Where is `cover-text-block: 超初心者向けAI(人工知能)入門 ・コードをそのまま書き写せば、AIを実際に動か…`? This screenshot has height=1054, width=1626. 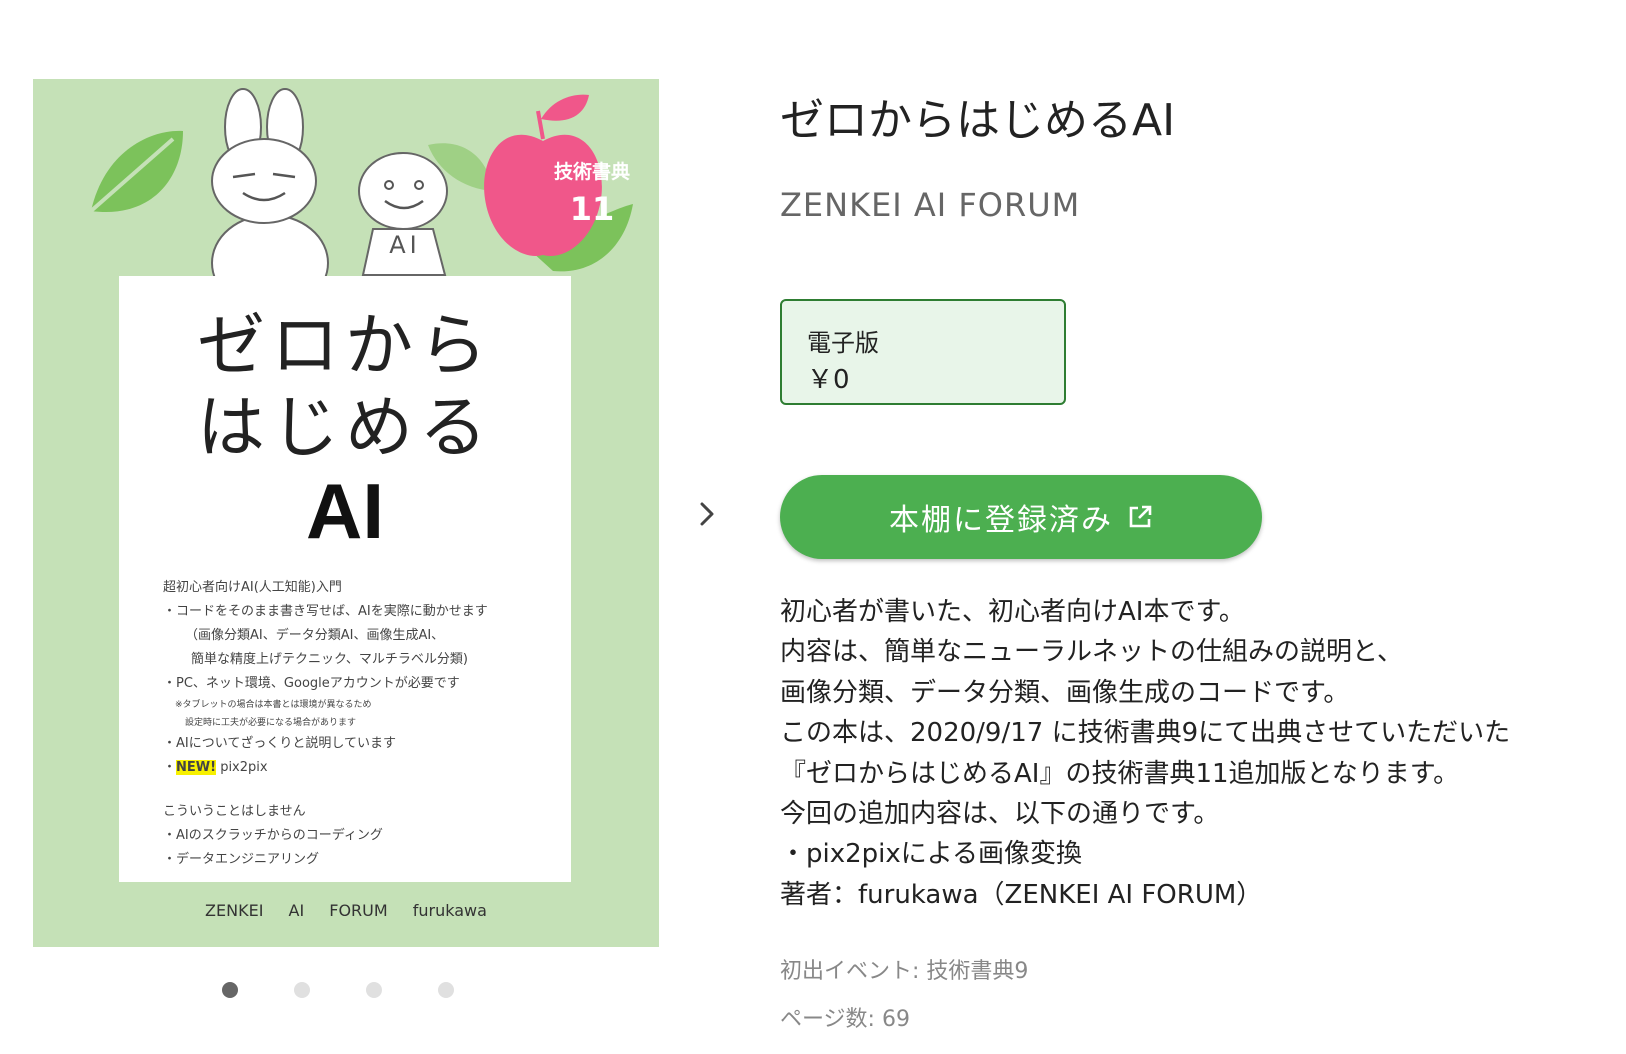
cover-text-block: 超初心者向けAI(人工知能)入門 ・コードをそのまま書き写せば、AIを実際に動か… is located at coordinates (363, 724).